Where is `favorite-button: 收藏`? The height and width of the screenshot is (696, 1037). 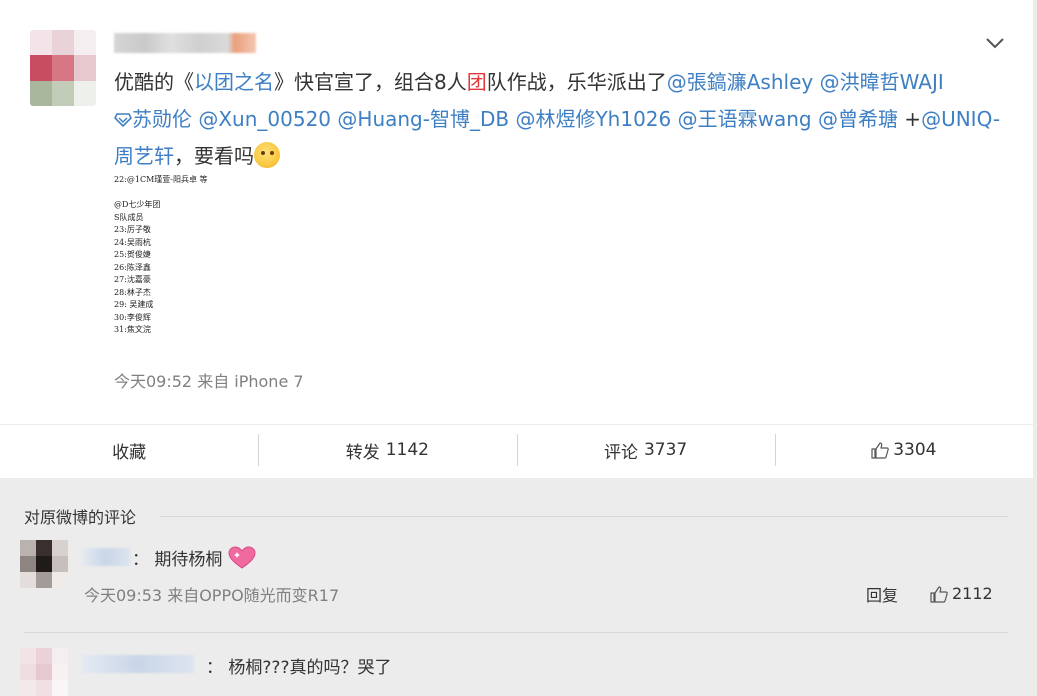
favorite-button: 收藏 is located at coordinates (129, 450).